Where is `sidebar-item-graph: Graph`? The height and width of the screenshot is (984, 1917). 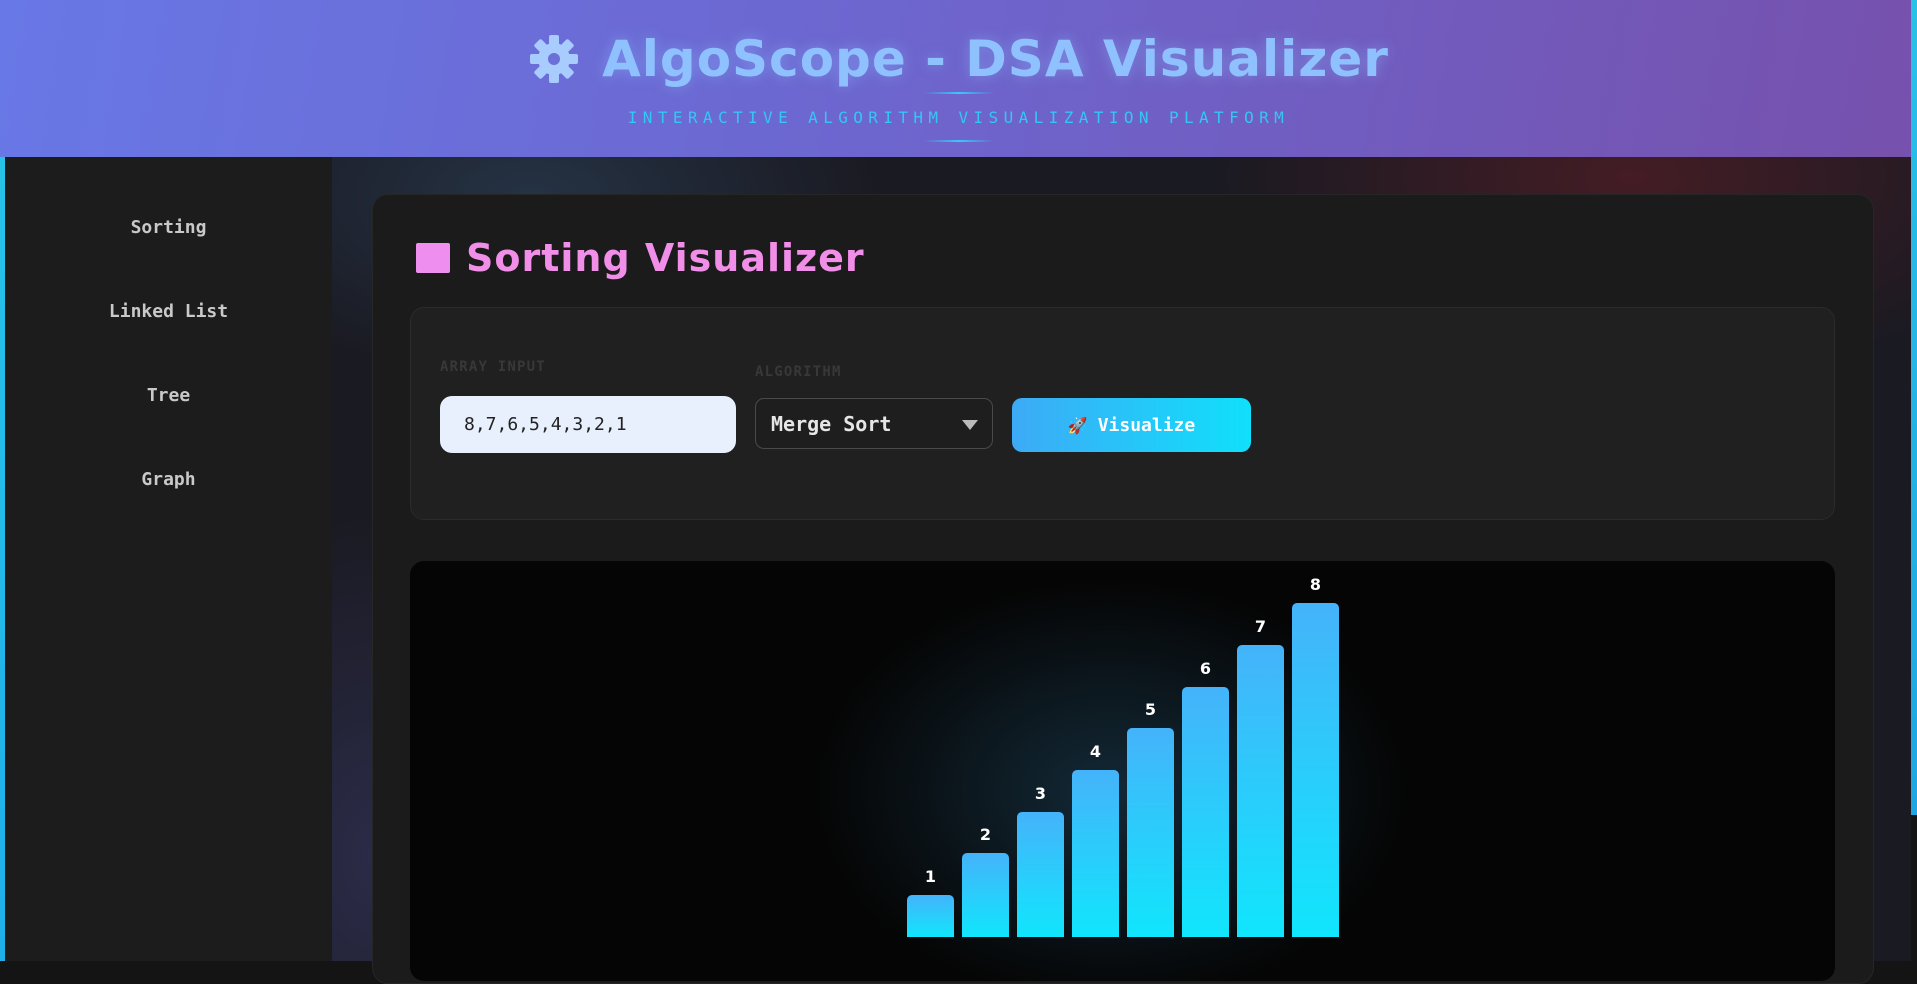 sidebar-item-graph: Graph is located at coordinates (168, 479).